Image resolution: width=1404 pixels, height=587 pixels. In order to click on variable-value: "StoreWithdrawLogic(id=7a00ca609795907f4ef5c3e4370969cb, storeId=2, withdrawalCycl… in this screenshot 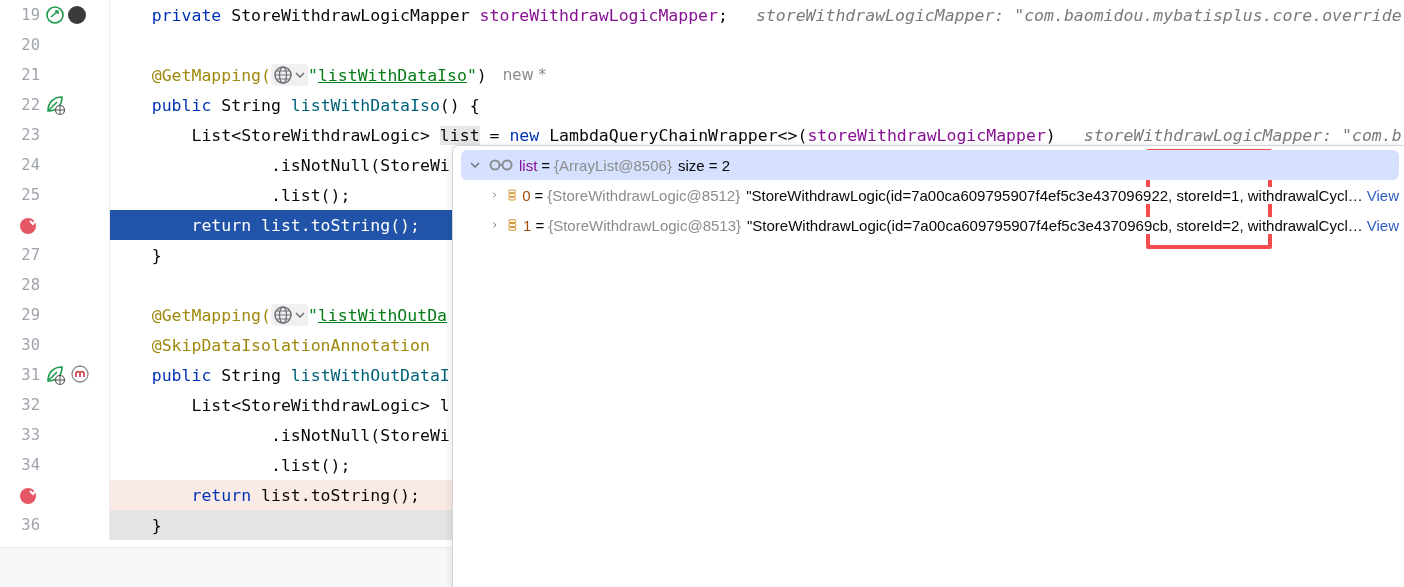, I will do `click(1055, 225)`.